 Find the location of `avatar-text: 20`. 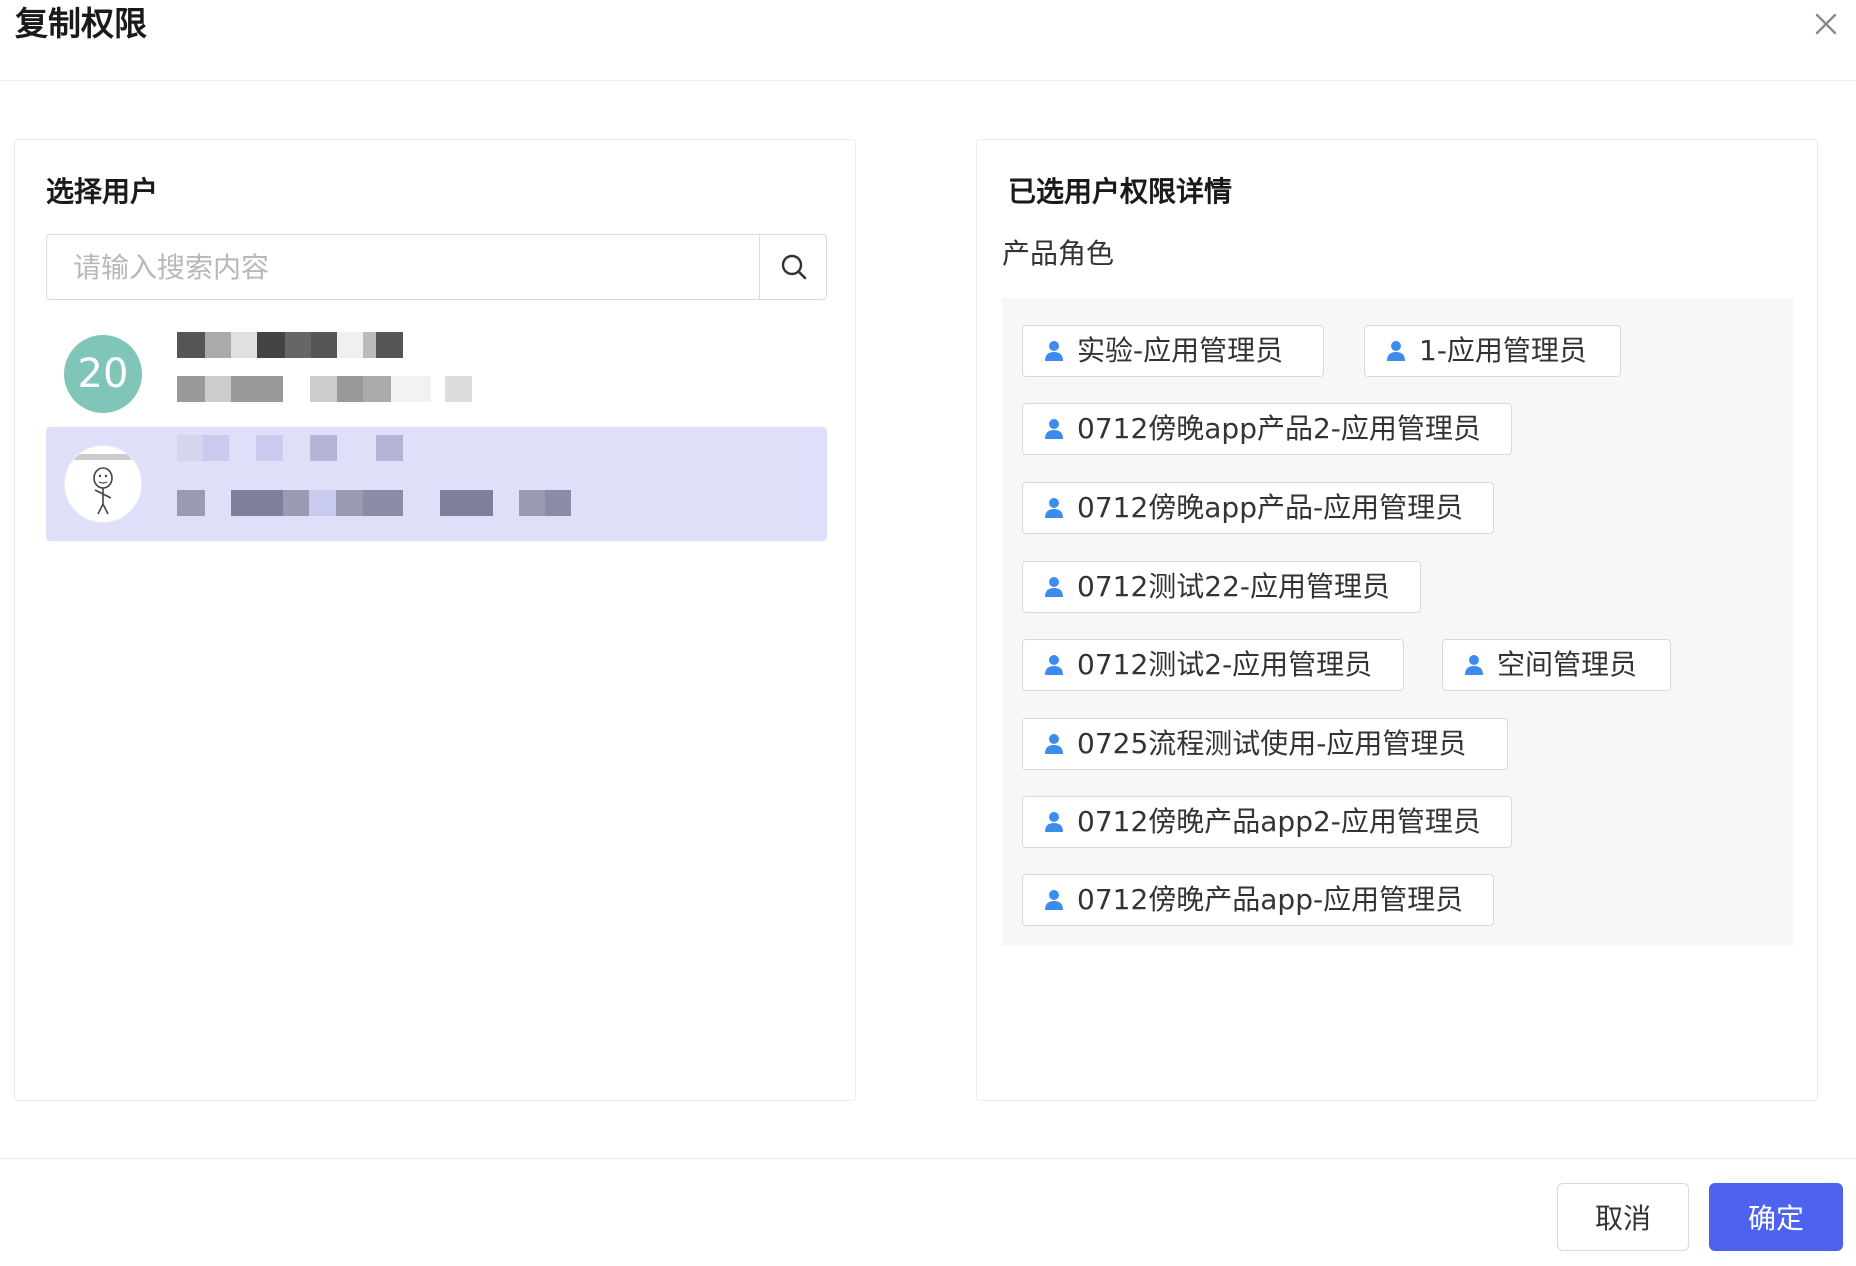

avatar-text: 20 is located at coordinates (103, 374).